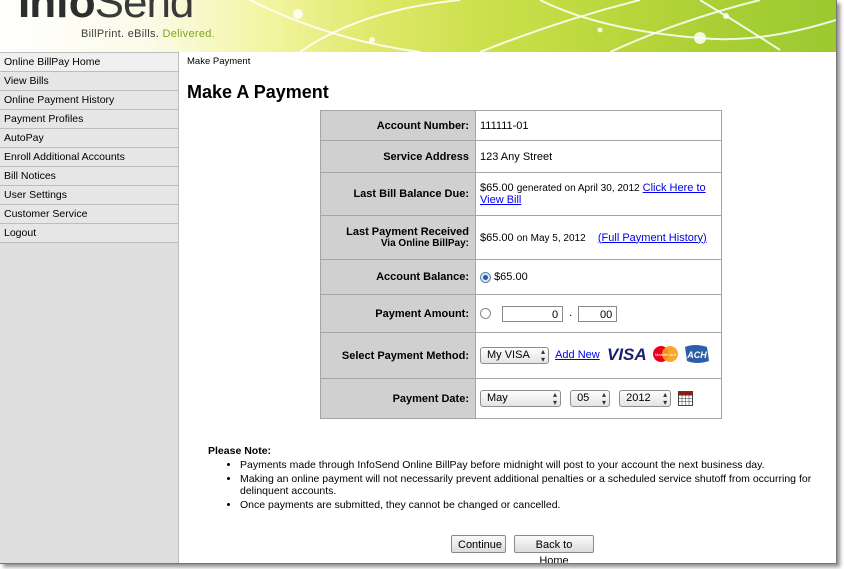 Image resolution: width=844 pixels, height=569 pixels. I want to click on sidebar-item-logout: Logout, so click(89, 233).